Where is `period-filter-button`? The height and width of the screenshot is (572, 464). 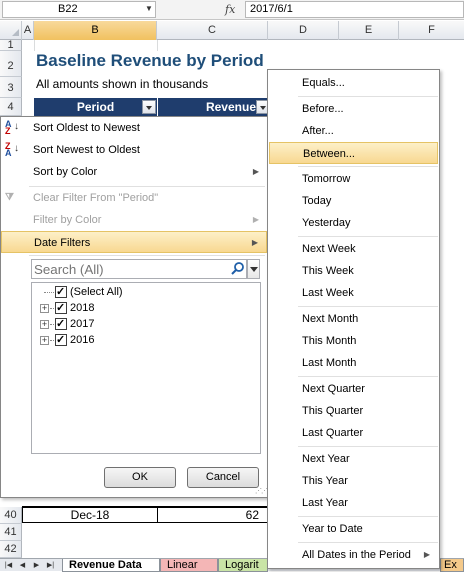 period-filter-button is located at coordinates (149, 107).